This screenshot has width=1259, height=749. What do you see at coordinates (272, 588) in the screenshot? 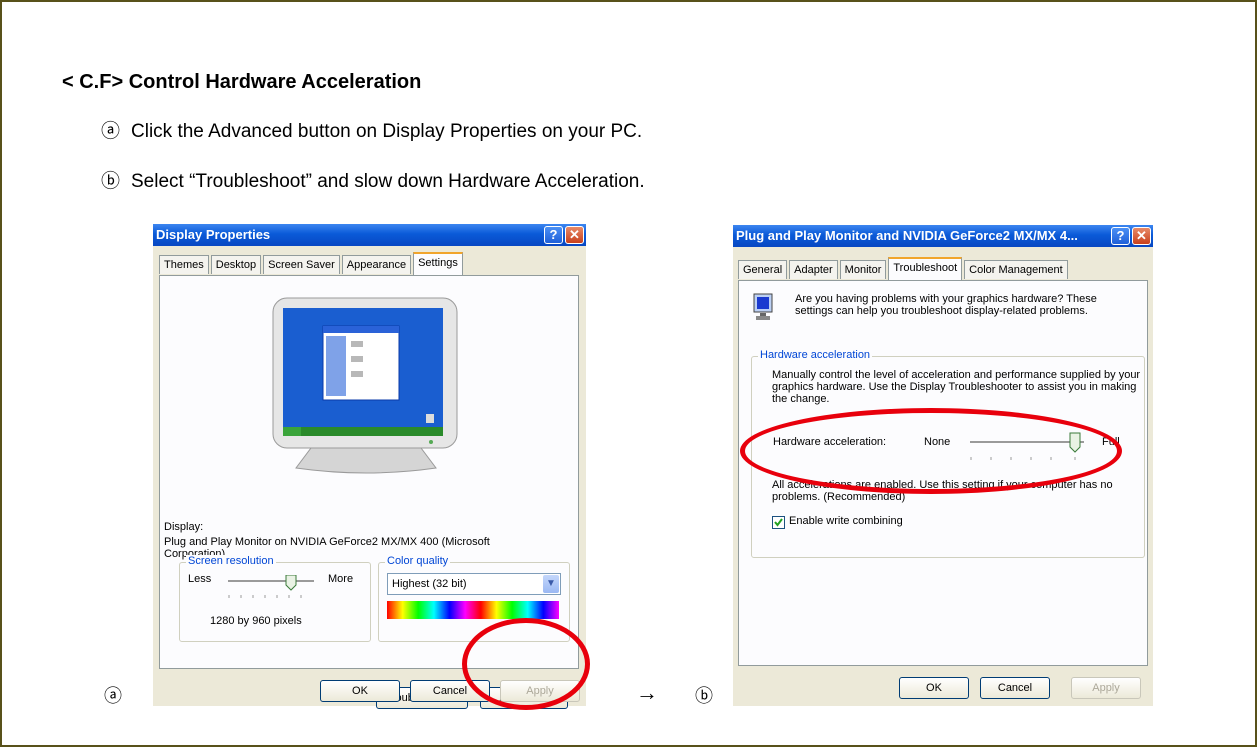
I see `resolution-slider` at bounding box center [272, 588].